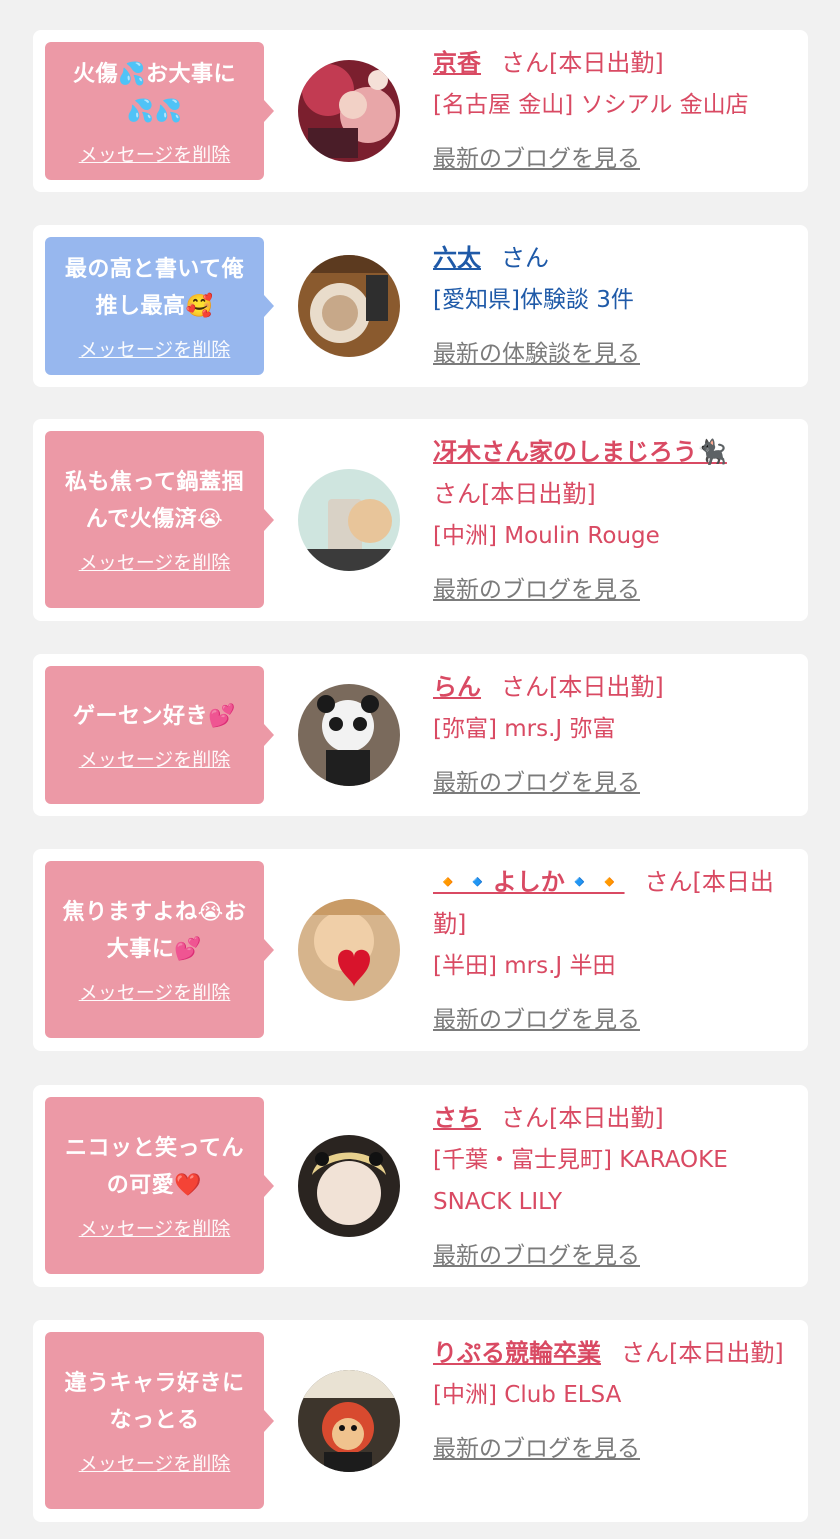 Image resolution: width=840 pixels, height=1539 pixels. I want to click on shop-location: [中洲] Club ELSA, so click(527, 1395).